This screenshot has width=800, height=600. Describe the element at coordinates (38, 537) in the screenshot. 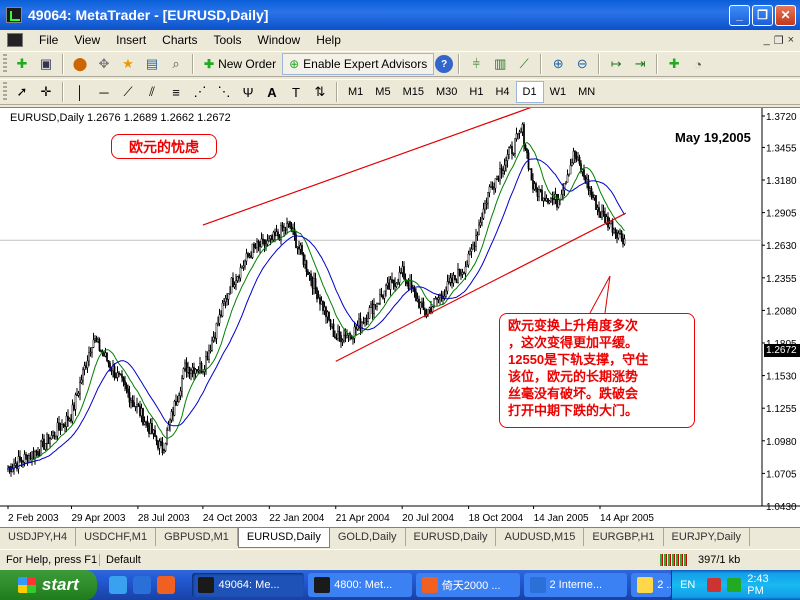

I see `tab-usdjpy-h4: USDJPY,H4` at that location.